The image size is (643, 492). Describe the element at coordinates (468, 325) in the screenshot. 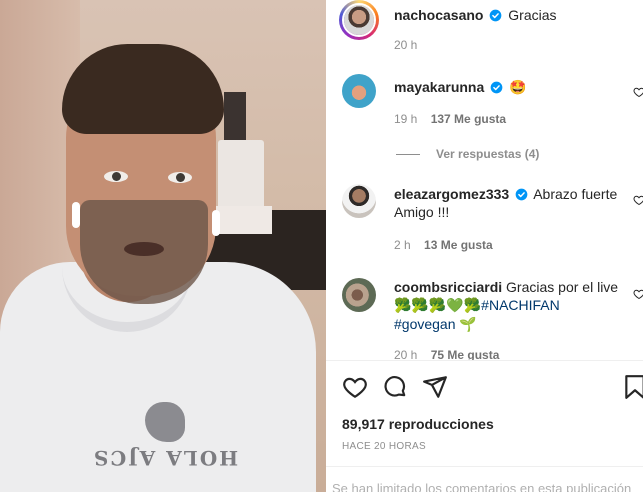

I see `comment-emoji: 🌱` at that location.